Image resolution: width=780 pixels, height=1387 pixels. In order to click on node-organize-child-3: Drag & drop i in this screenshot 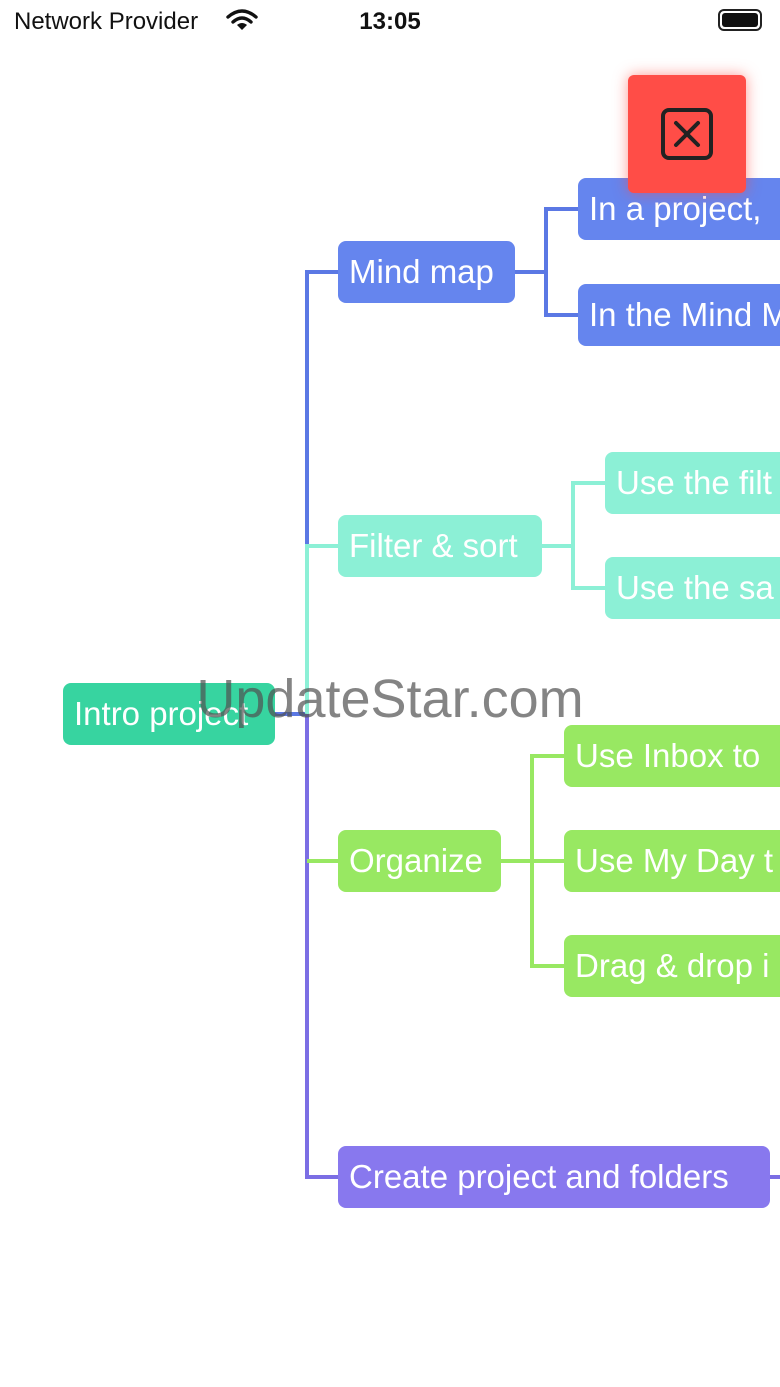, I will do `click(672, 966)`.